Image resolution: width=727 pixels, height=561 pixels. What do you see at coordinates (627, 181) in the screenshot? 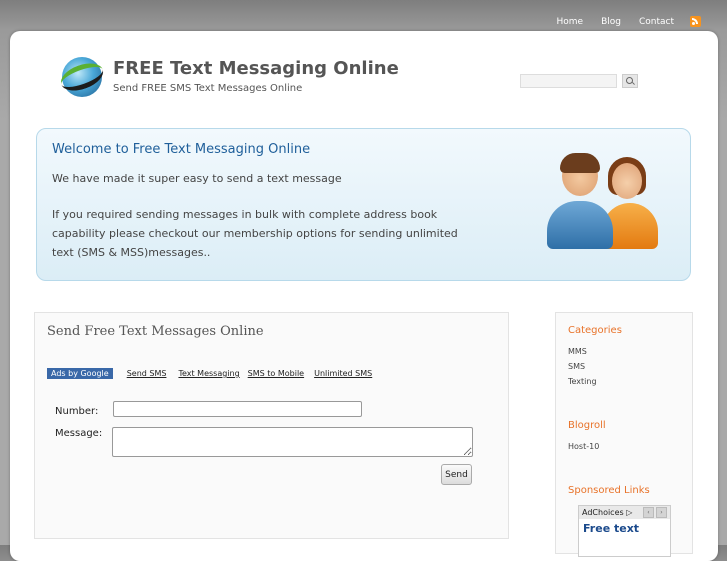
I see `woman-head` at bounding box center [627, 181].